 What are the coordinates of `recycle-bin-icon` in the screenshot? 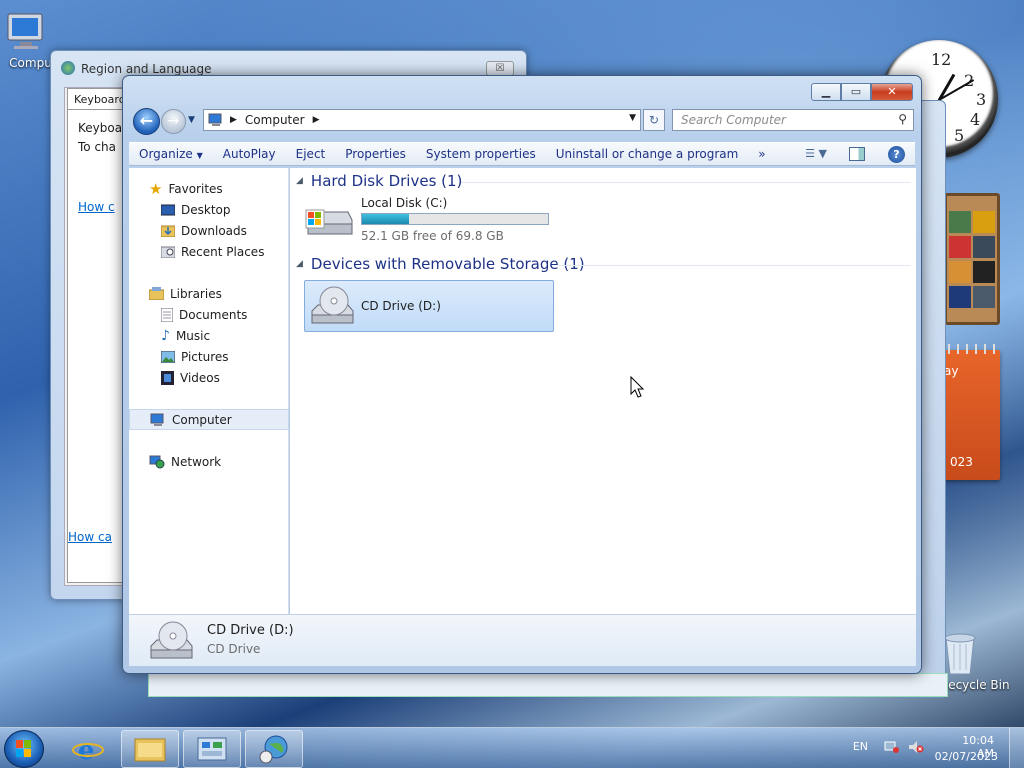 It's located at (975, 653).